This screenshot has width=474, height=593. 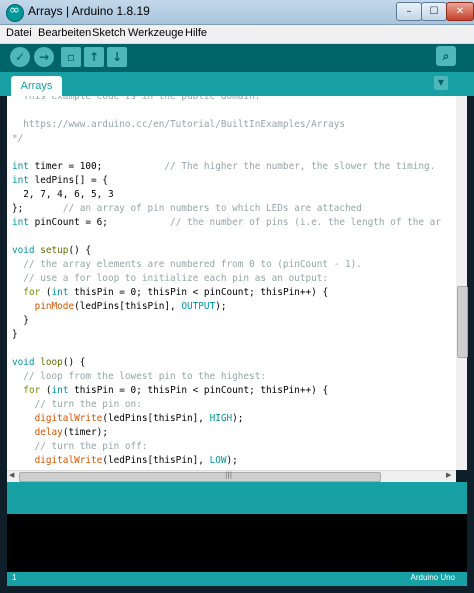 I want to click on code-line: void loop() {, so click(x=48, y=363).